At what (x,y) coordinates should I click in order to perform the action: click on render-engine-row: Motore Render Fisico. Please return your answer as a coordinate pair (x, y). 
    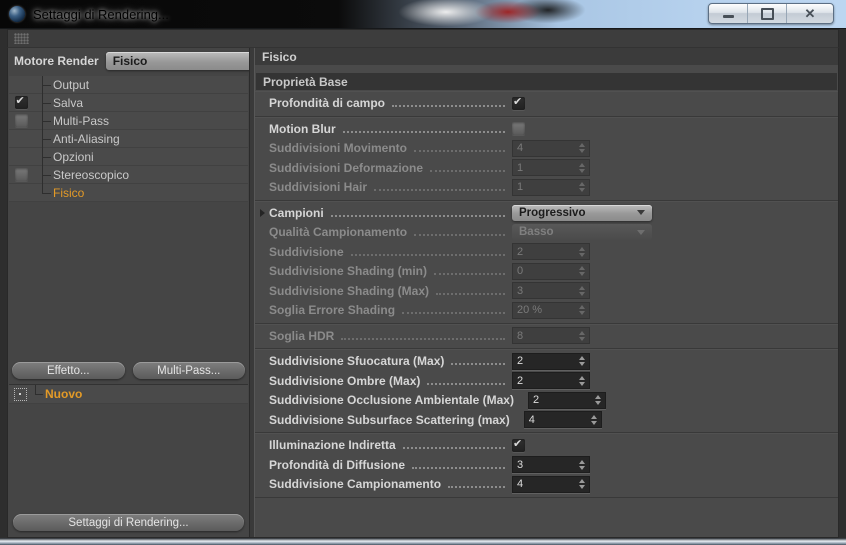
    Looking at the image, I should click on (137, 61).